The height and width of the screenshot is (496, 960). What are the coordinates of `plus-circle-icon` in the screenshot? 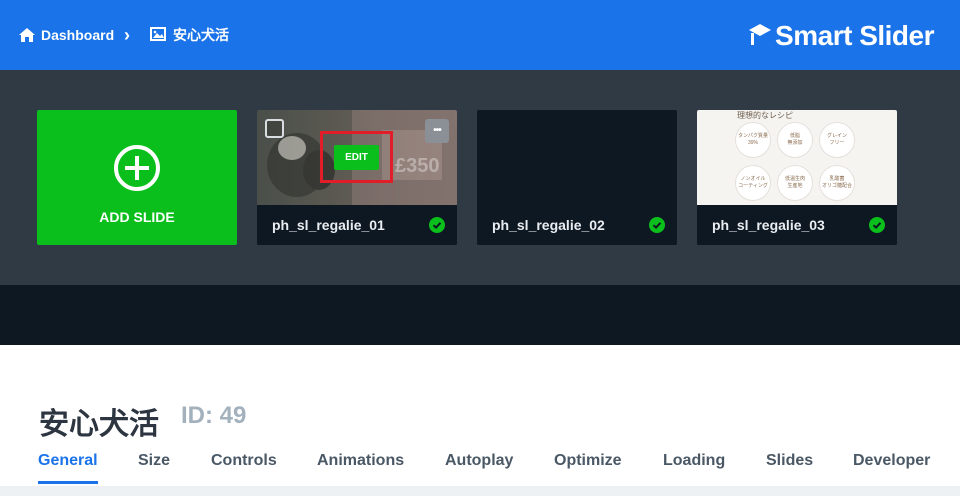 It's located at (137, 168).